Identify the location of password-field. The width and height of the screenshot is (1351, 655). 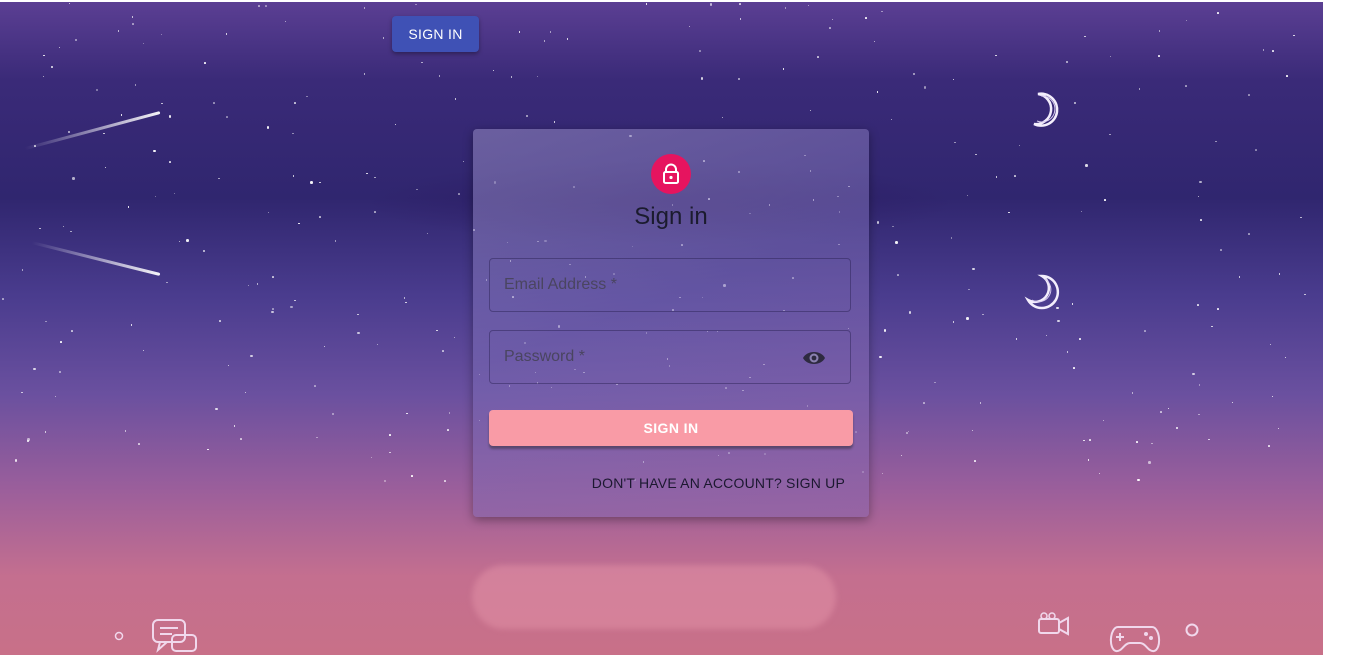
(670, 357).